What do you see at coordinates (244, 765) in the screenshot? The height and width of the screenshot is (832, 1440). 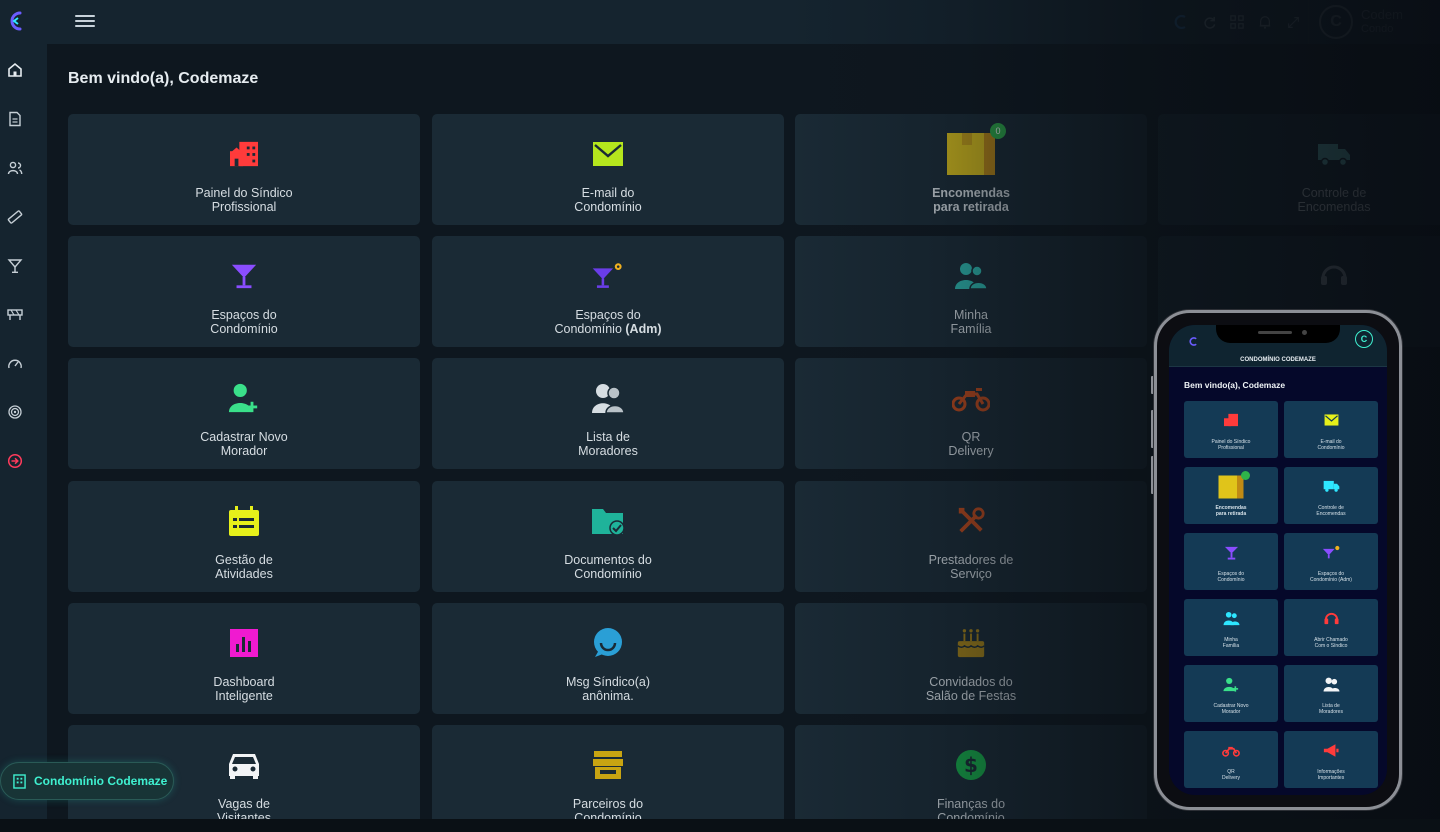 I see `car-icon` at bounding box center [244, 765].